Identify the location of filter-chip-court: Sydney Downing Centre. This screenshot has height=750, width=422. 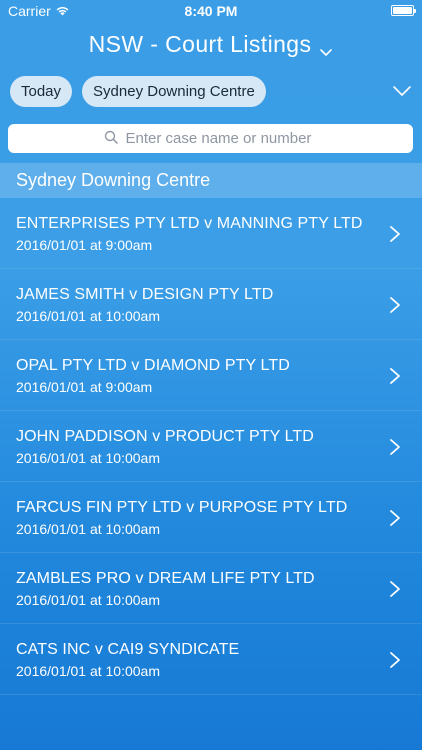
(174, 91).